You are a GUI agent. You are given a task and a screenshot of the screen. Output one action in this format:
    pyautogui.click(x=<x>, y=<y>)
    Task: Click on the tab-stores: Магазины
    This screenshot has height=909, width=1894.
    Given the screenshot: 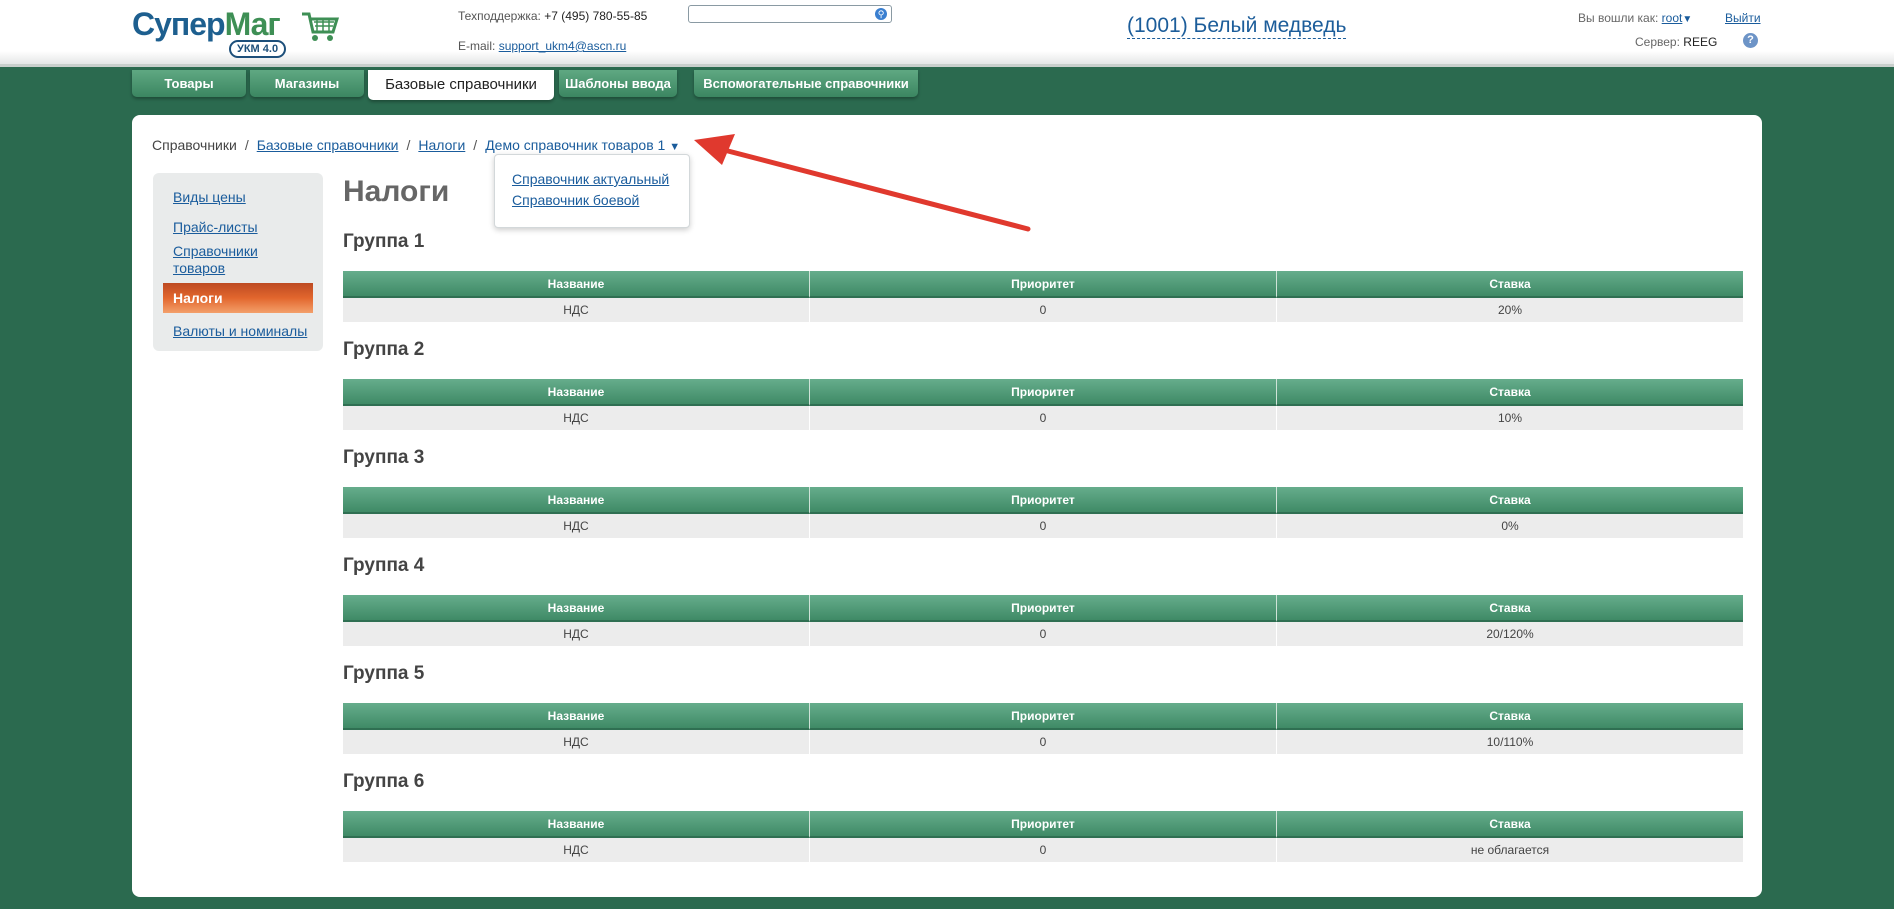 What is the action you would take?
    pyautogui.click(x=307, y=83)
    